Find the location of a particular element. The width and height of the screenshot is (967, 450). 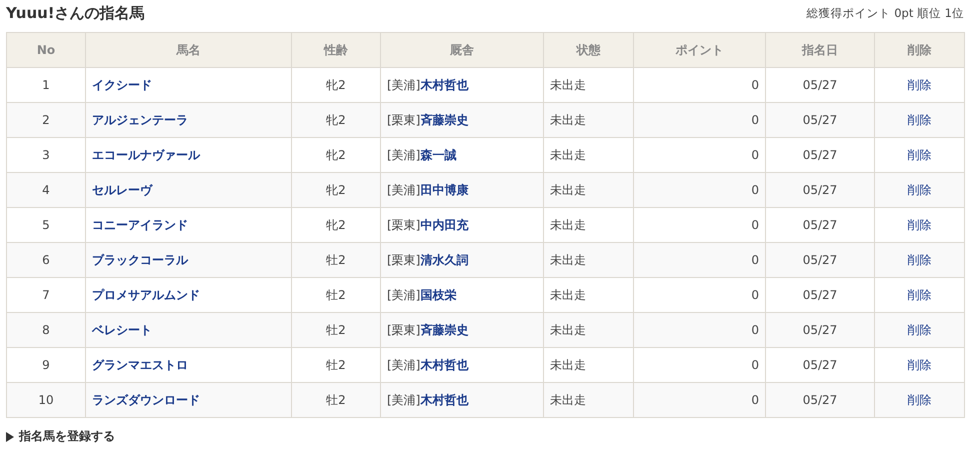

points-summary: 総獲得ポイント 0pt 順位 1位 is located at coordinates (885, 13).